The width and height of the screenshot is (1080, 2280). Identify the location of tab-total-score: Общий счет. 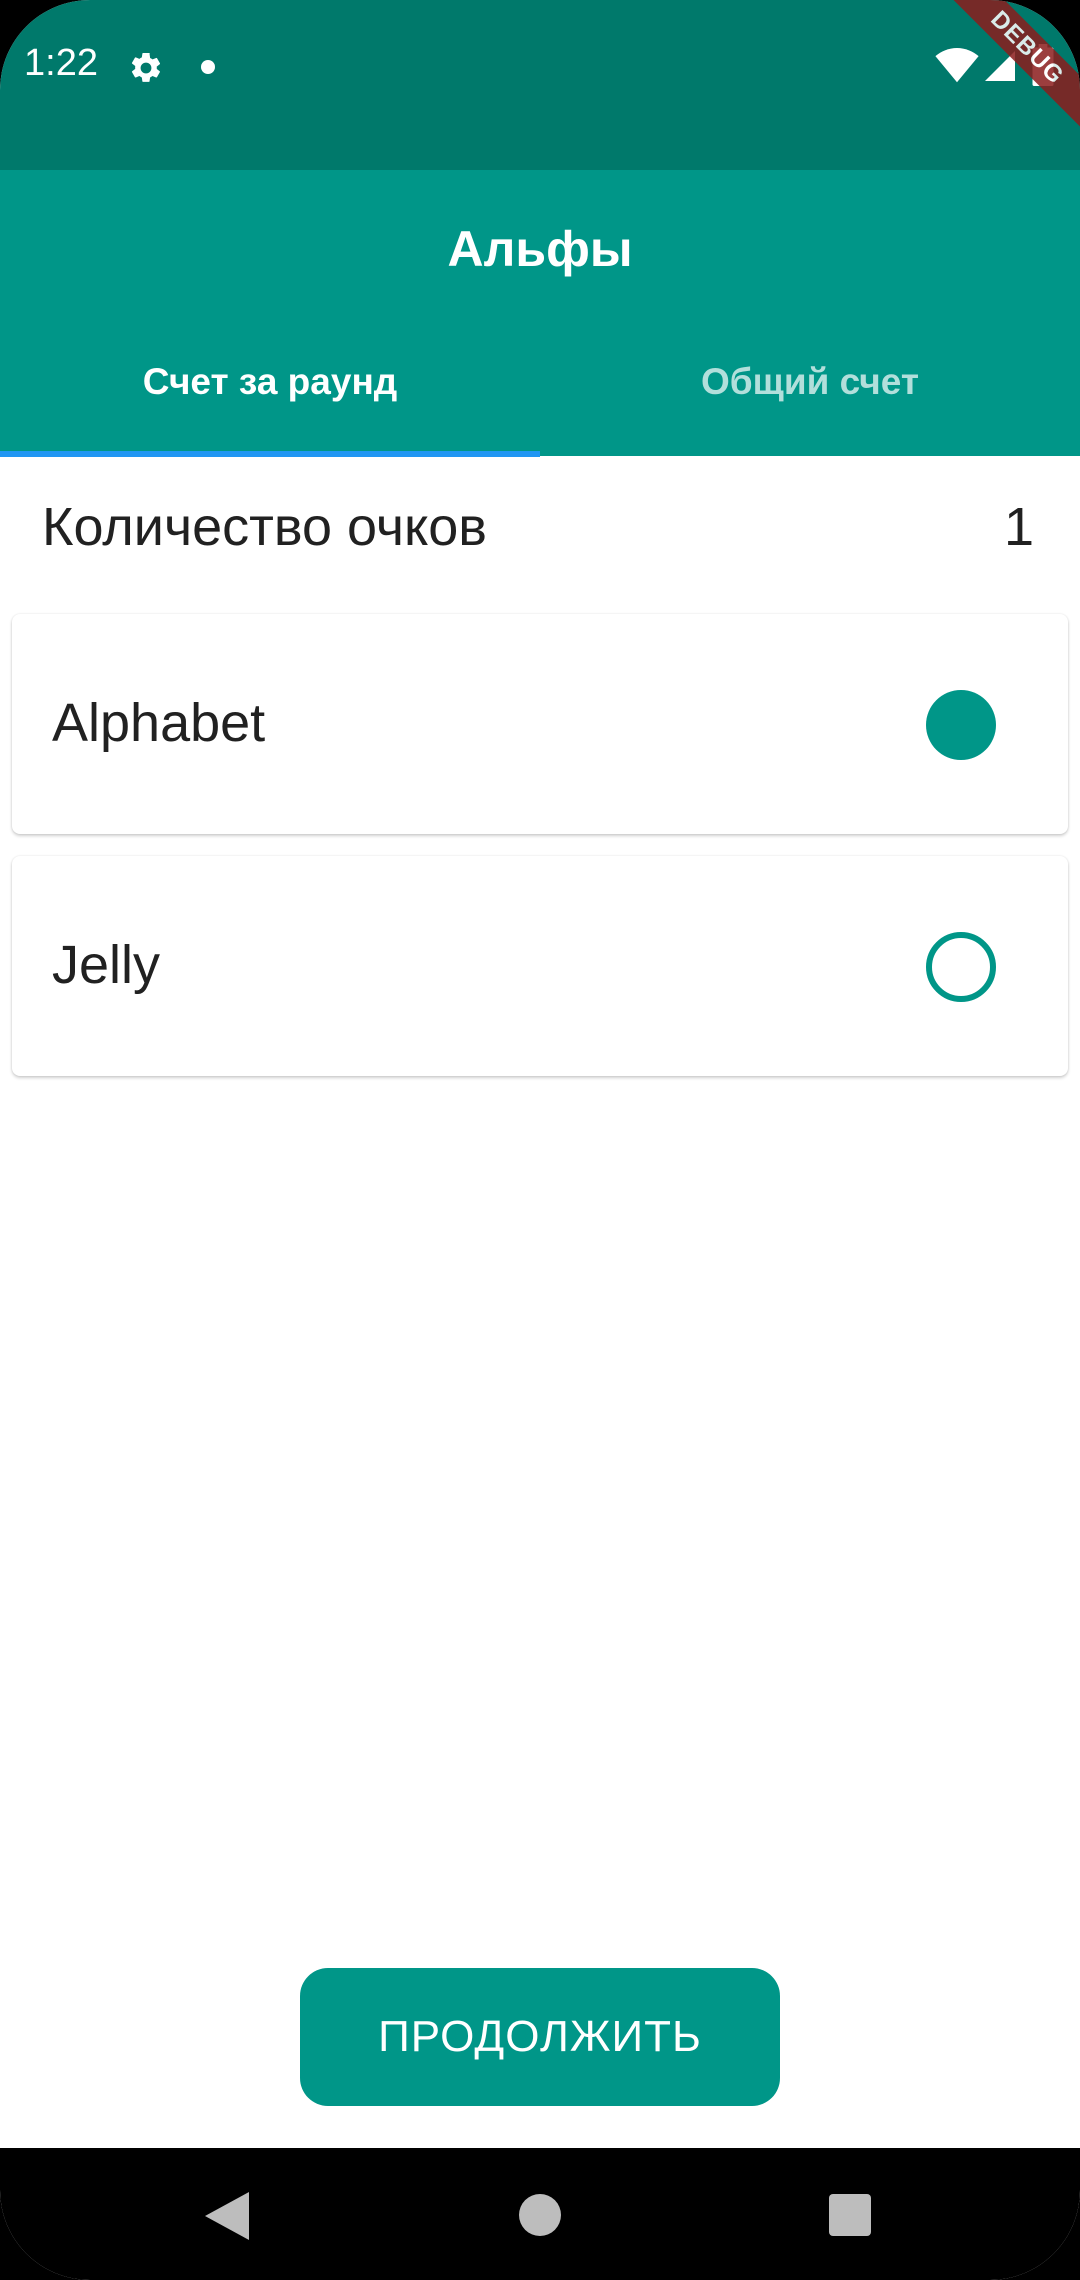
(810, 408).